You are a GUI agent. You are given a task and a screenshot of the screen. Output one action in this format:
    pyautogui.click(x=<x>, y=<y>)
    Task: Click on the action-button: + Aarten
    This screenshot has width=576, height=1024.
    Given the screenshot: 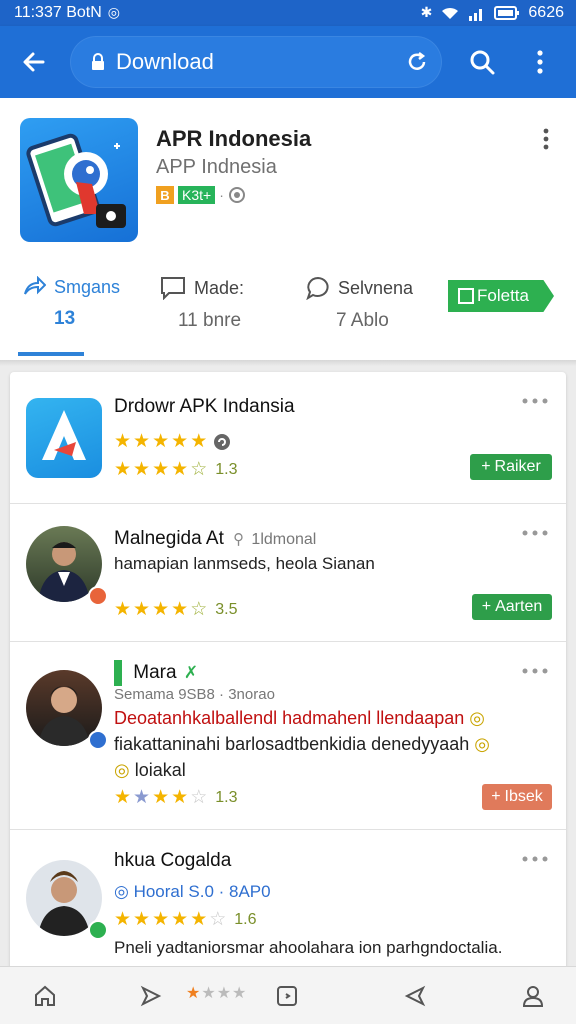 What is the action you would take?
    pyautogui.click(x=512, y=607)
    